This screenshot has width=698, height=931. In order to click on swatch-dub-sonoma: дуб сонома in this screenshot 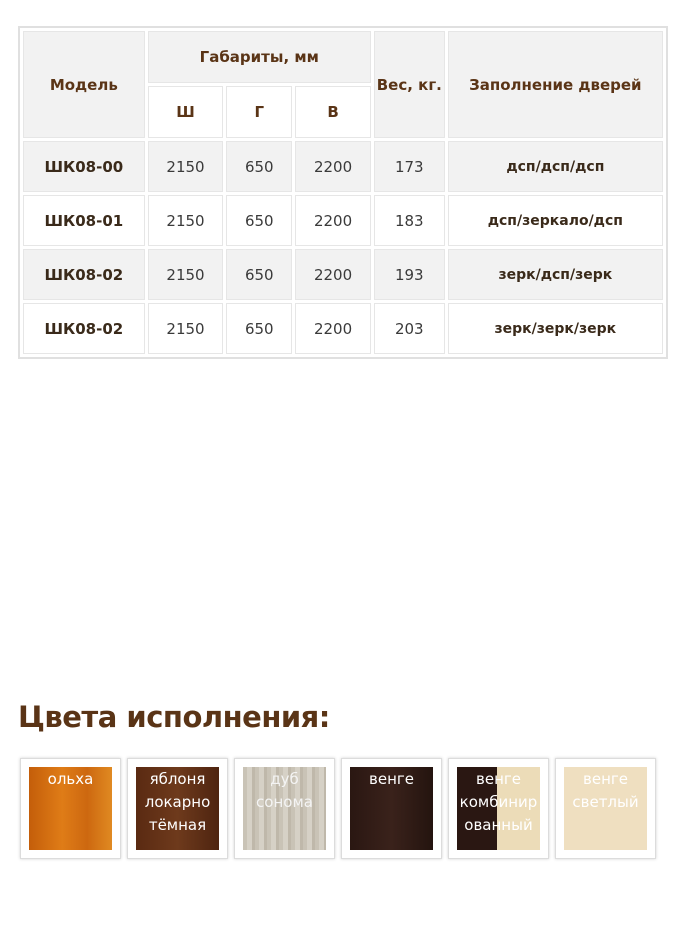, I will do `click(284, 808)`.